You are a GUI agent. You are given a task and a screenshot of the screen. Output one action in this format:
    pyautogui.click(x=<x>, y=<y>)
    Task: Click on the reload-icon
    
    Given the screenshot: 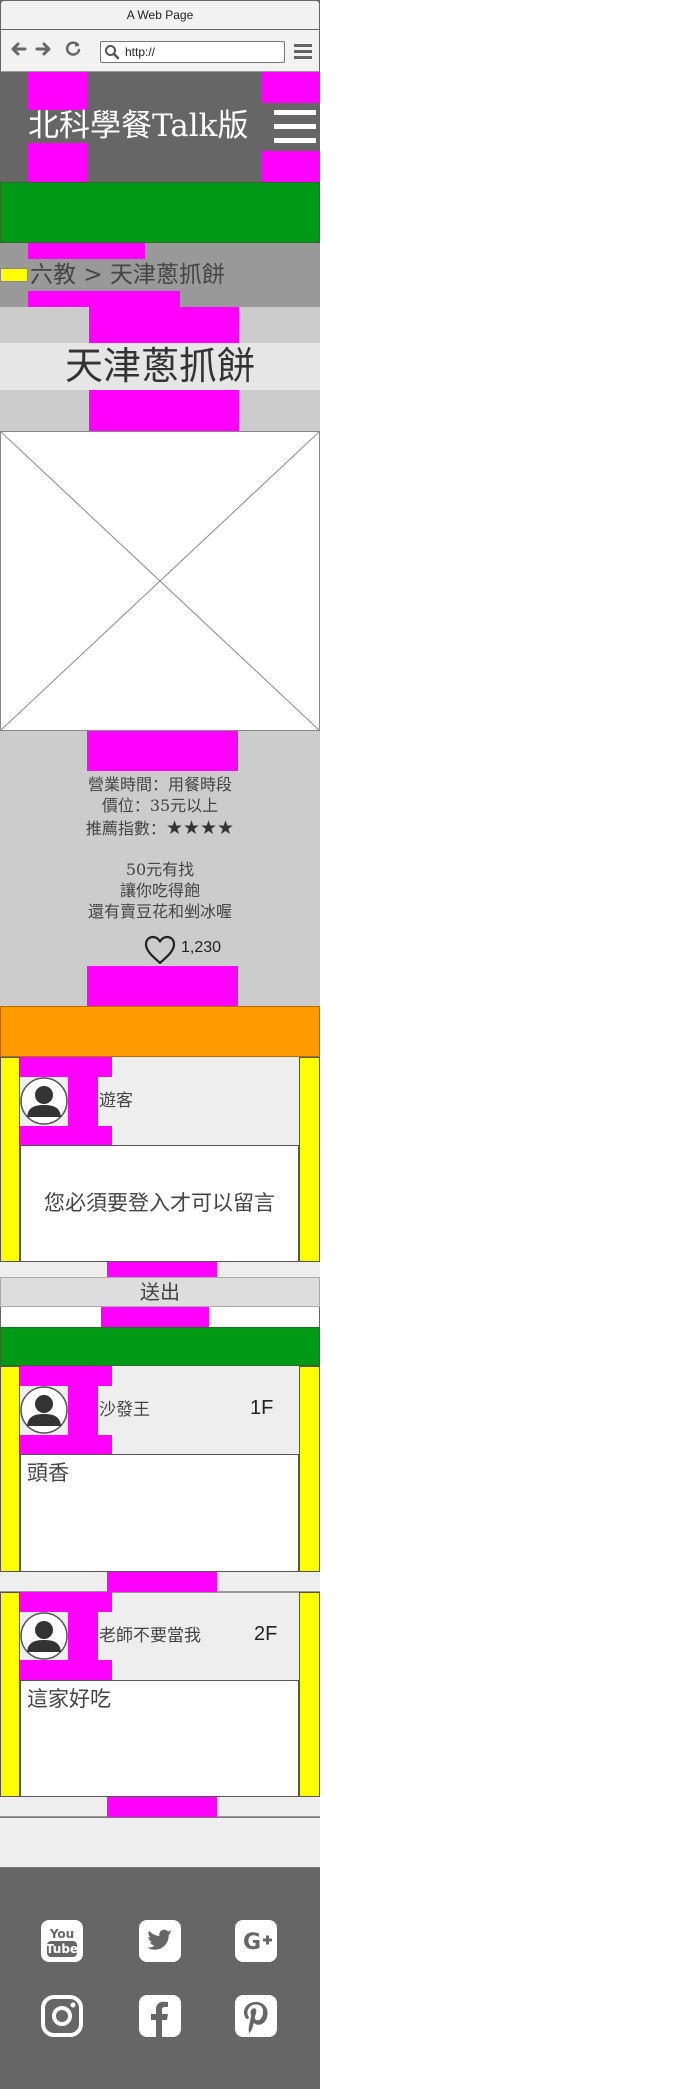 What is the action you would take?
    pyautogui.click(x=73, y=49)
    